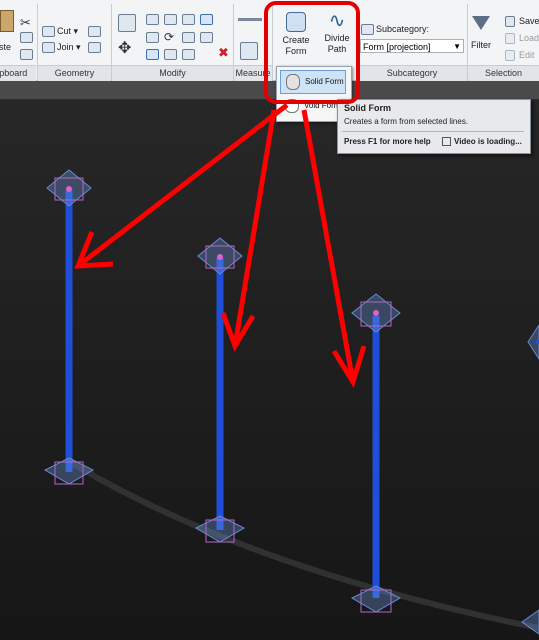  I want to click on pin-icon, so click(170, 54).